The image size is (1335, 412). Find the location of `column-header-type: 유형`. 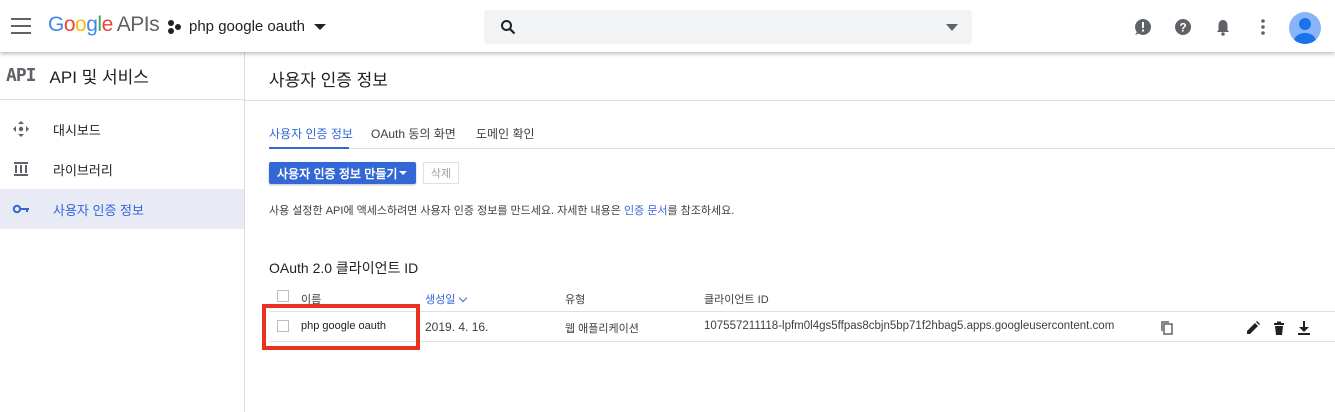

column-header-type: 유형 is located at coordinates (575, 300).